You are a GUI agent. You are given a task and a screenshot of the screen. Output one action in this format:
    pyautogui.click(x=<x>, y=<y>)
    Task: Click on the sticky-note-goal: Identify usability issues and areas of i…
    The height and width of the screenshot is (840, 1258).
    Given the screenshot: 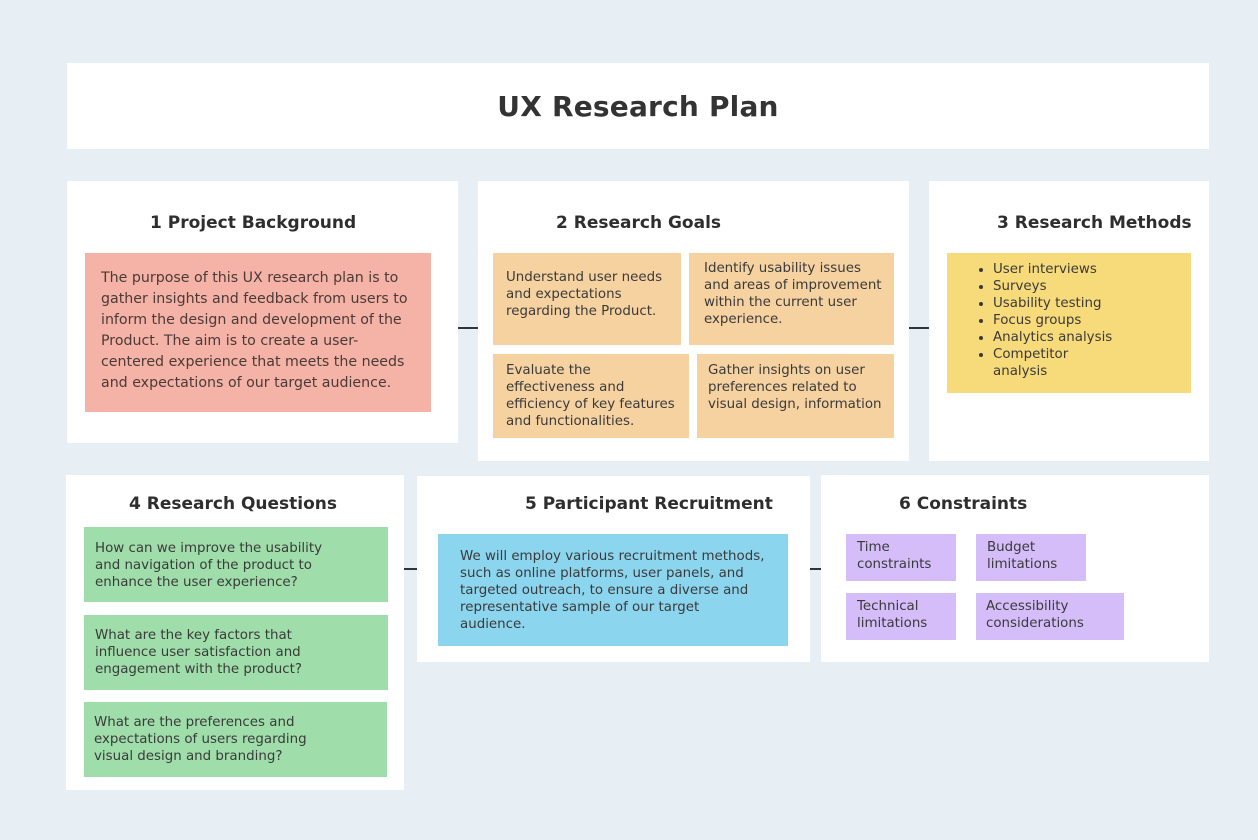 What is the action you would take?
    pyautogui.click(x=791, y=299)
    